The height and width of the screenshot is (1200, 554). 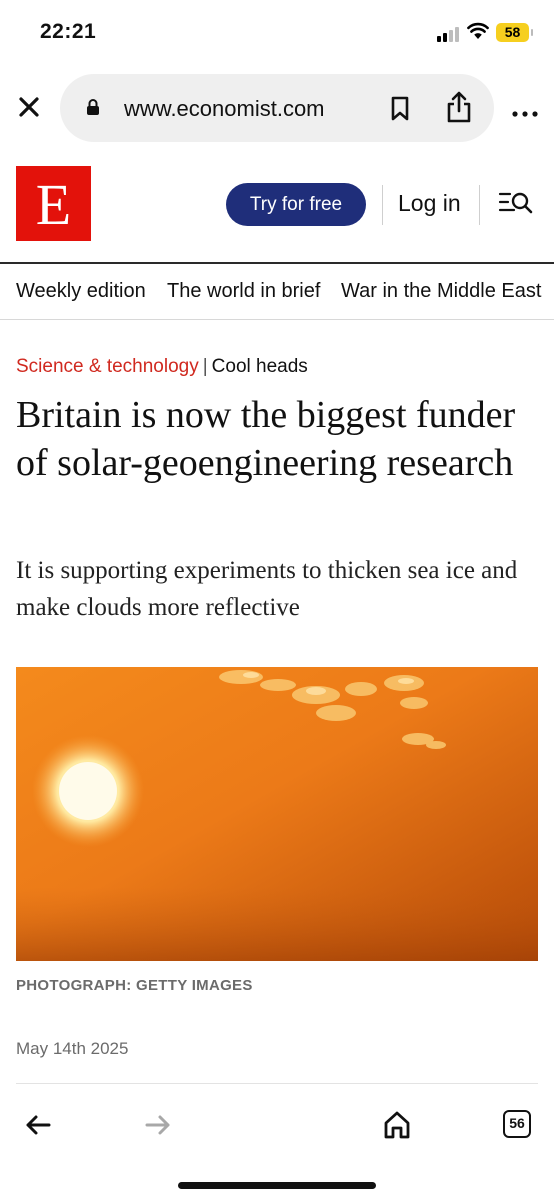 I want to click on photo-credit: PHOTOGRAPH: GETTY IMAGES, so click(x=134, y=985).